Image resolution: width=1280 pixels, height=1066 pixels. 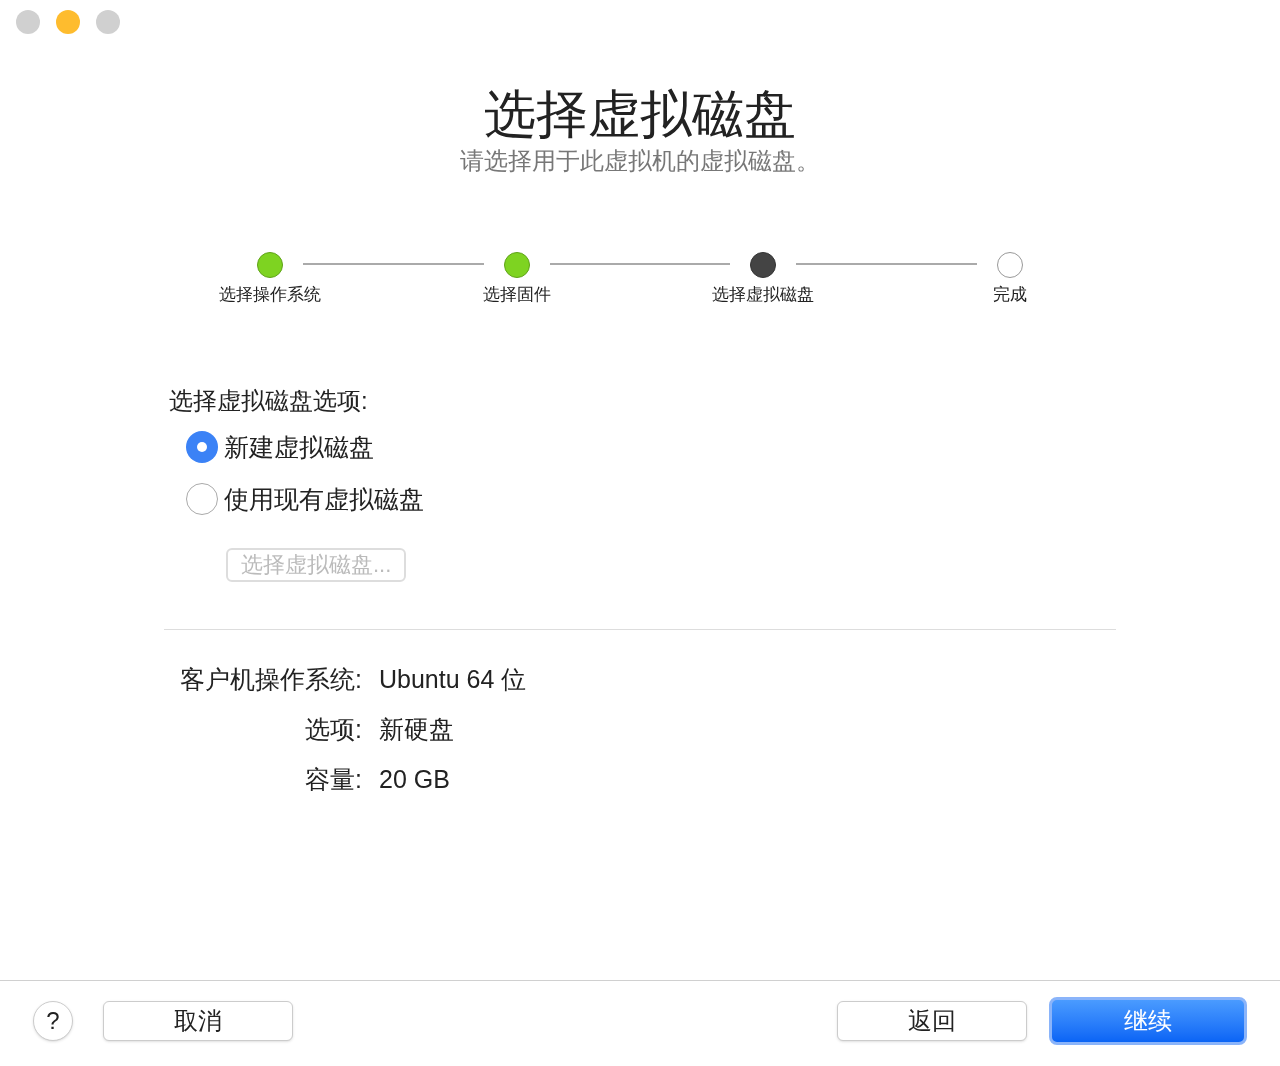 What do you see at coordinates (1148, 1020) in the screenshot?
I see `continue-button: 继续` at bounding box center [1148, 1020].